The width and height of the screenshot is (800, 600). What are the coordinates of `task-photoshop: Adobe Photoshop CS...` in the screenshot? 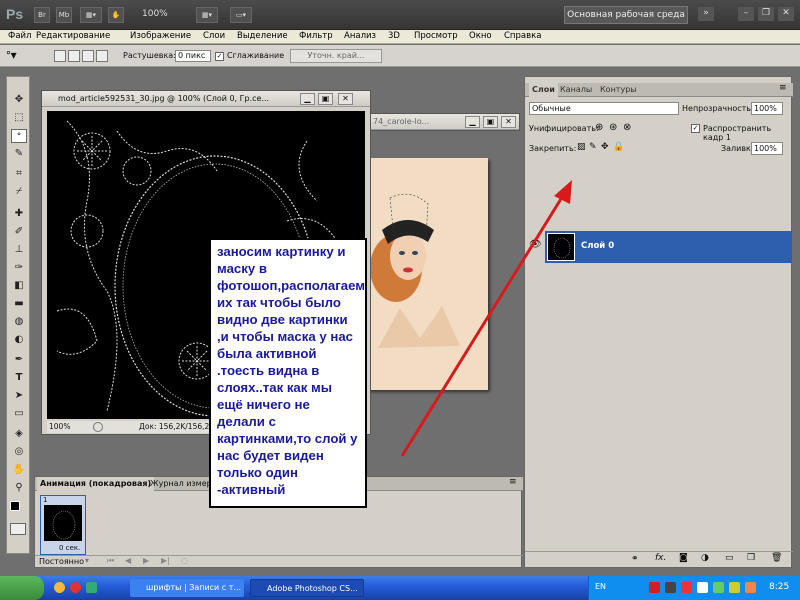 It's located at (307, 588).